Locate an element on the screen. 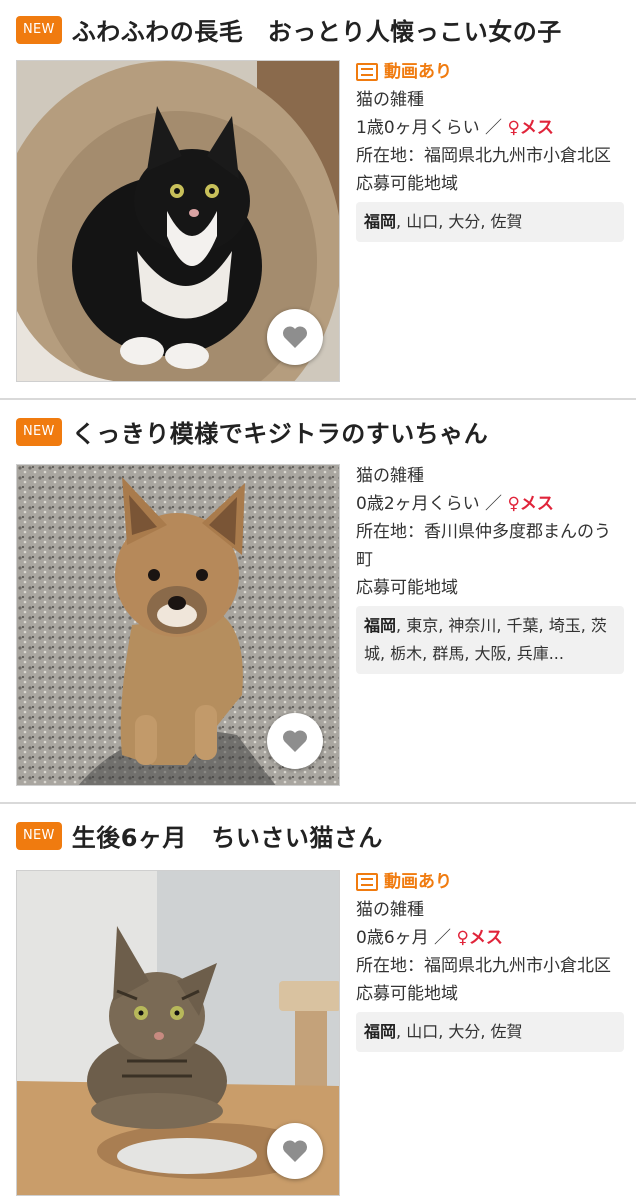 The image size is (636, 1200). listing-title-row: NEW くっきり模様でキジトラのすいちゃん is located at coordinates (252, 431).